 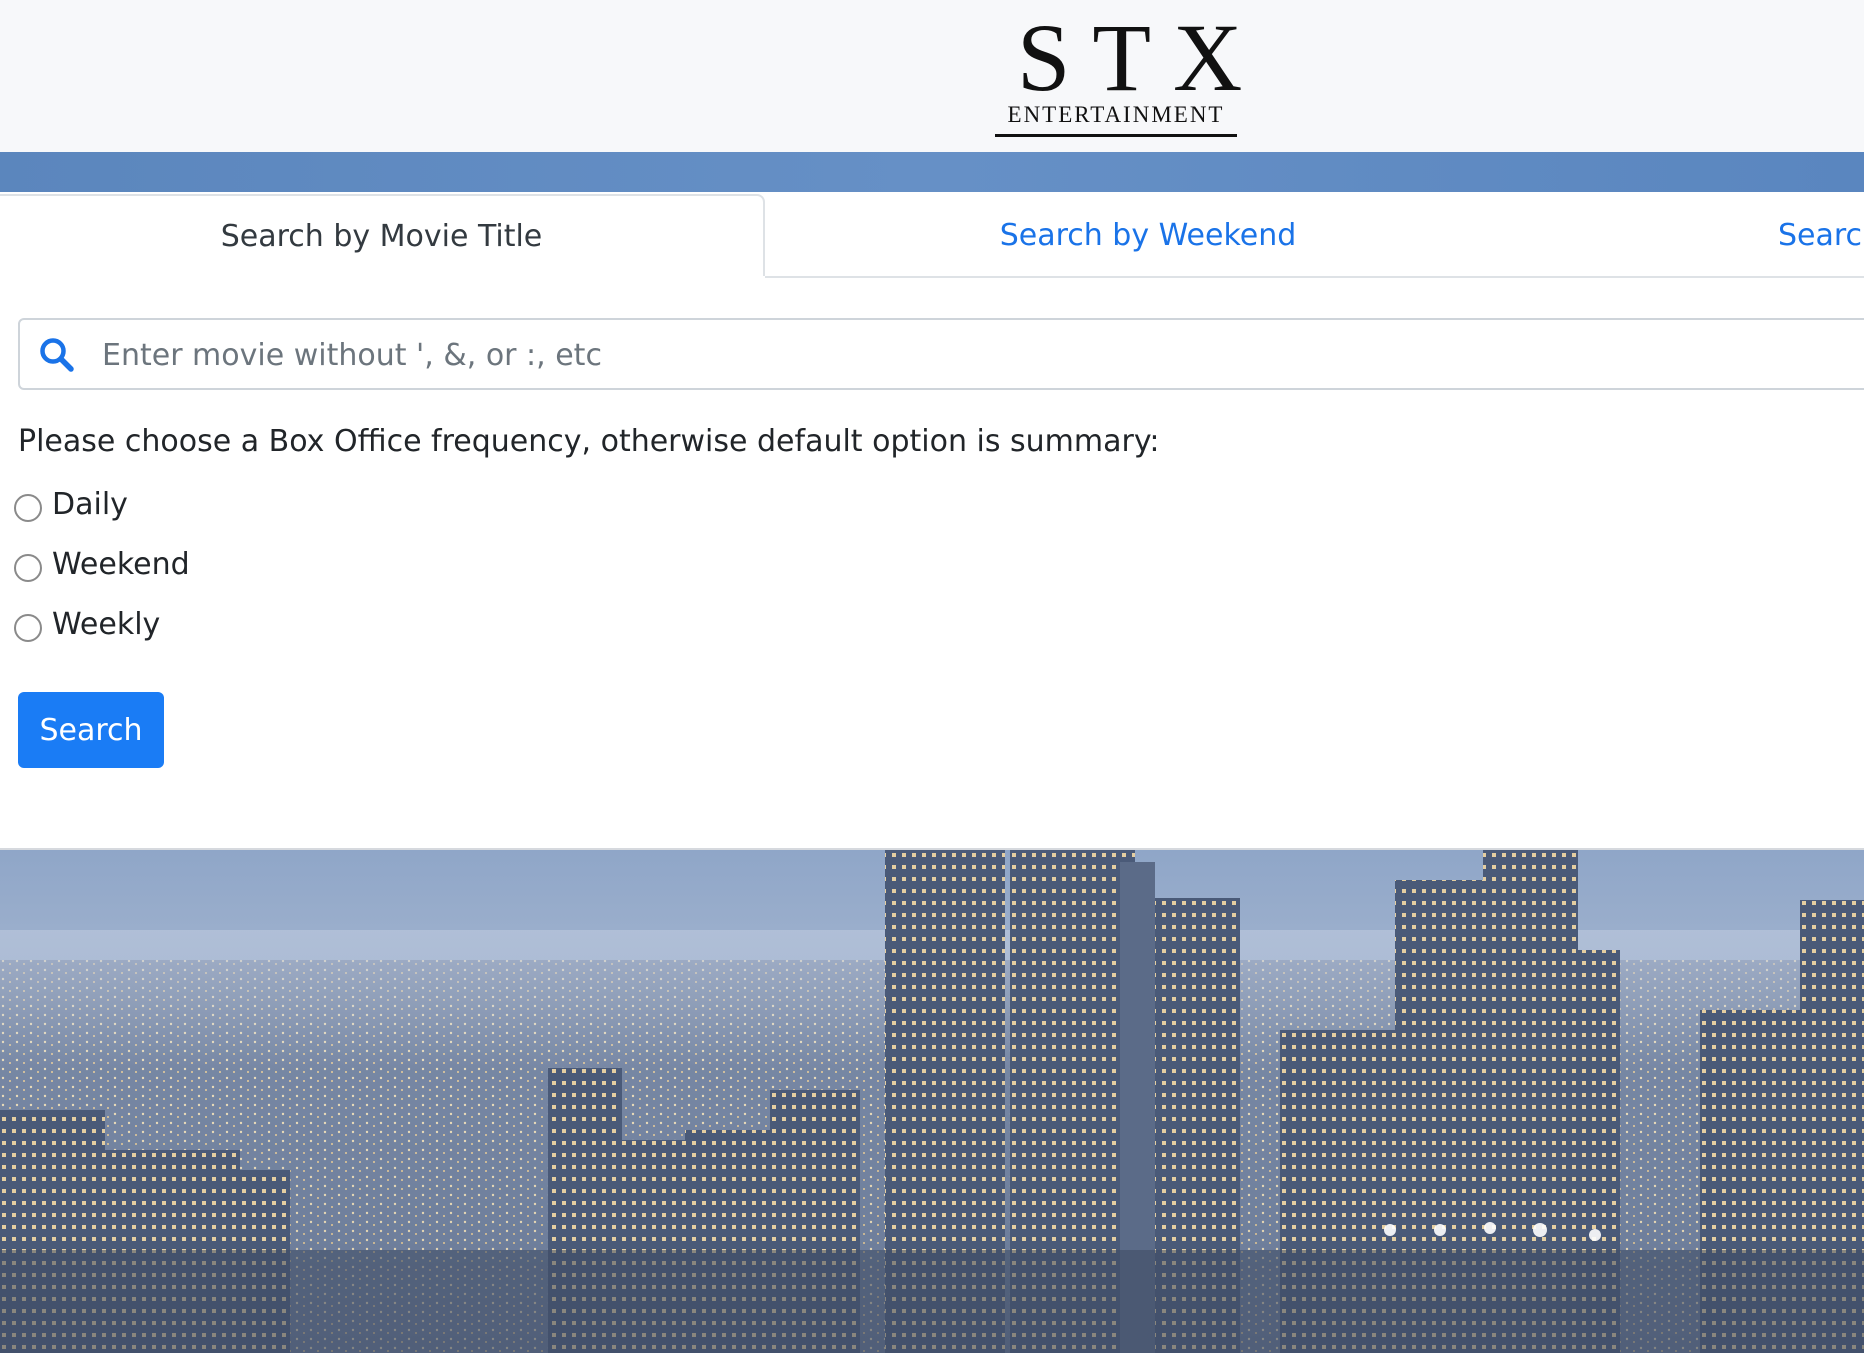 I want to click on tab-search-by-movie-title: Search by Movie Title, so click(x=382, y=235).